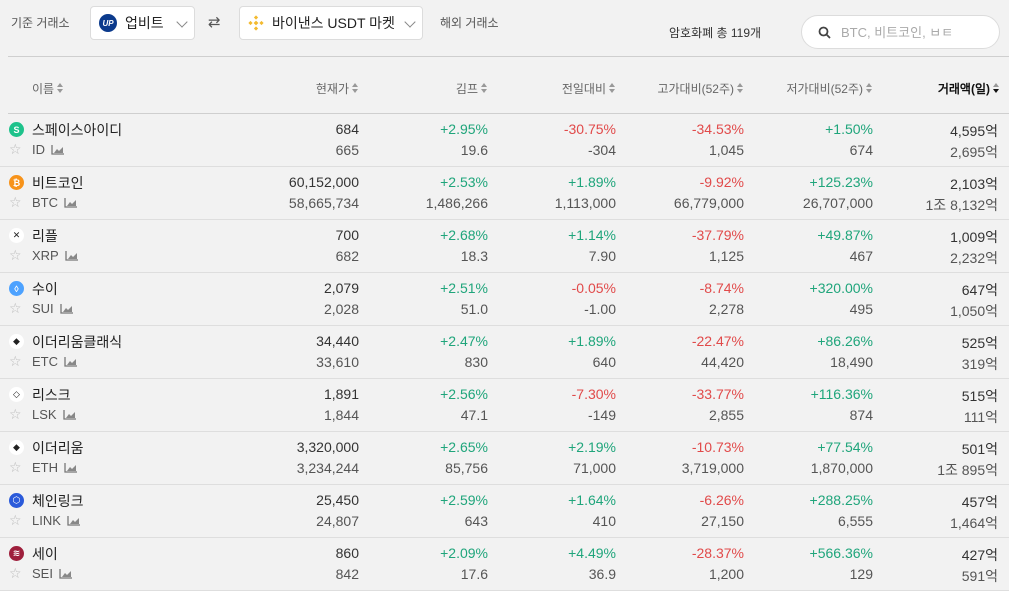 The height and width of the screenshot is (591, 1009). I want to click on coin-name: 리스크, so click(51, 395).